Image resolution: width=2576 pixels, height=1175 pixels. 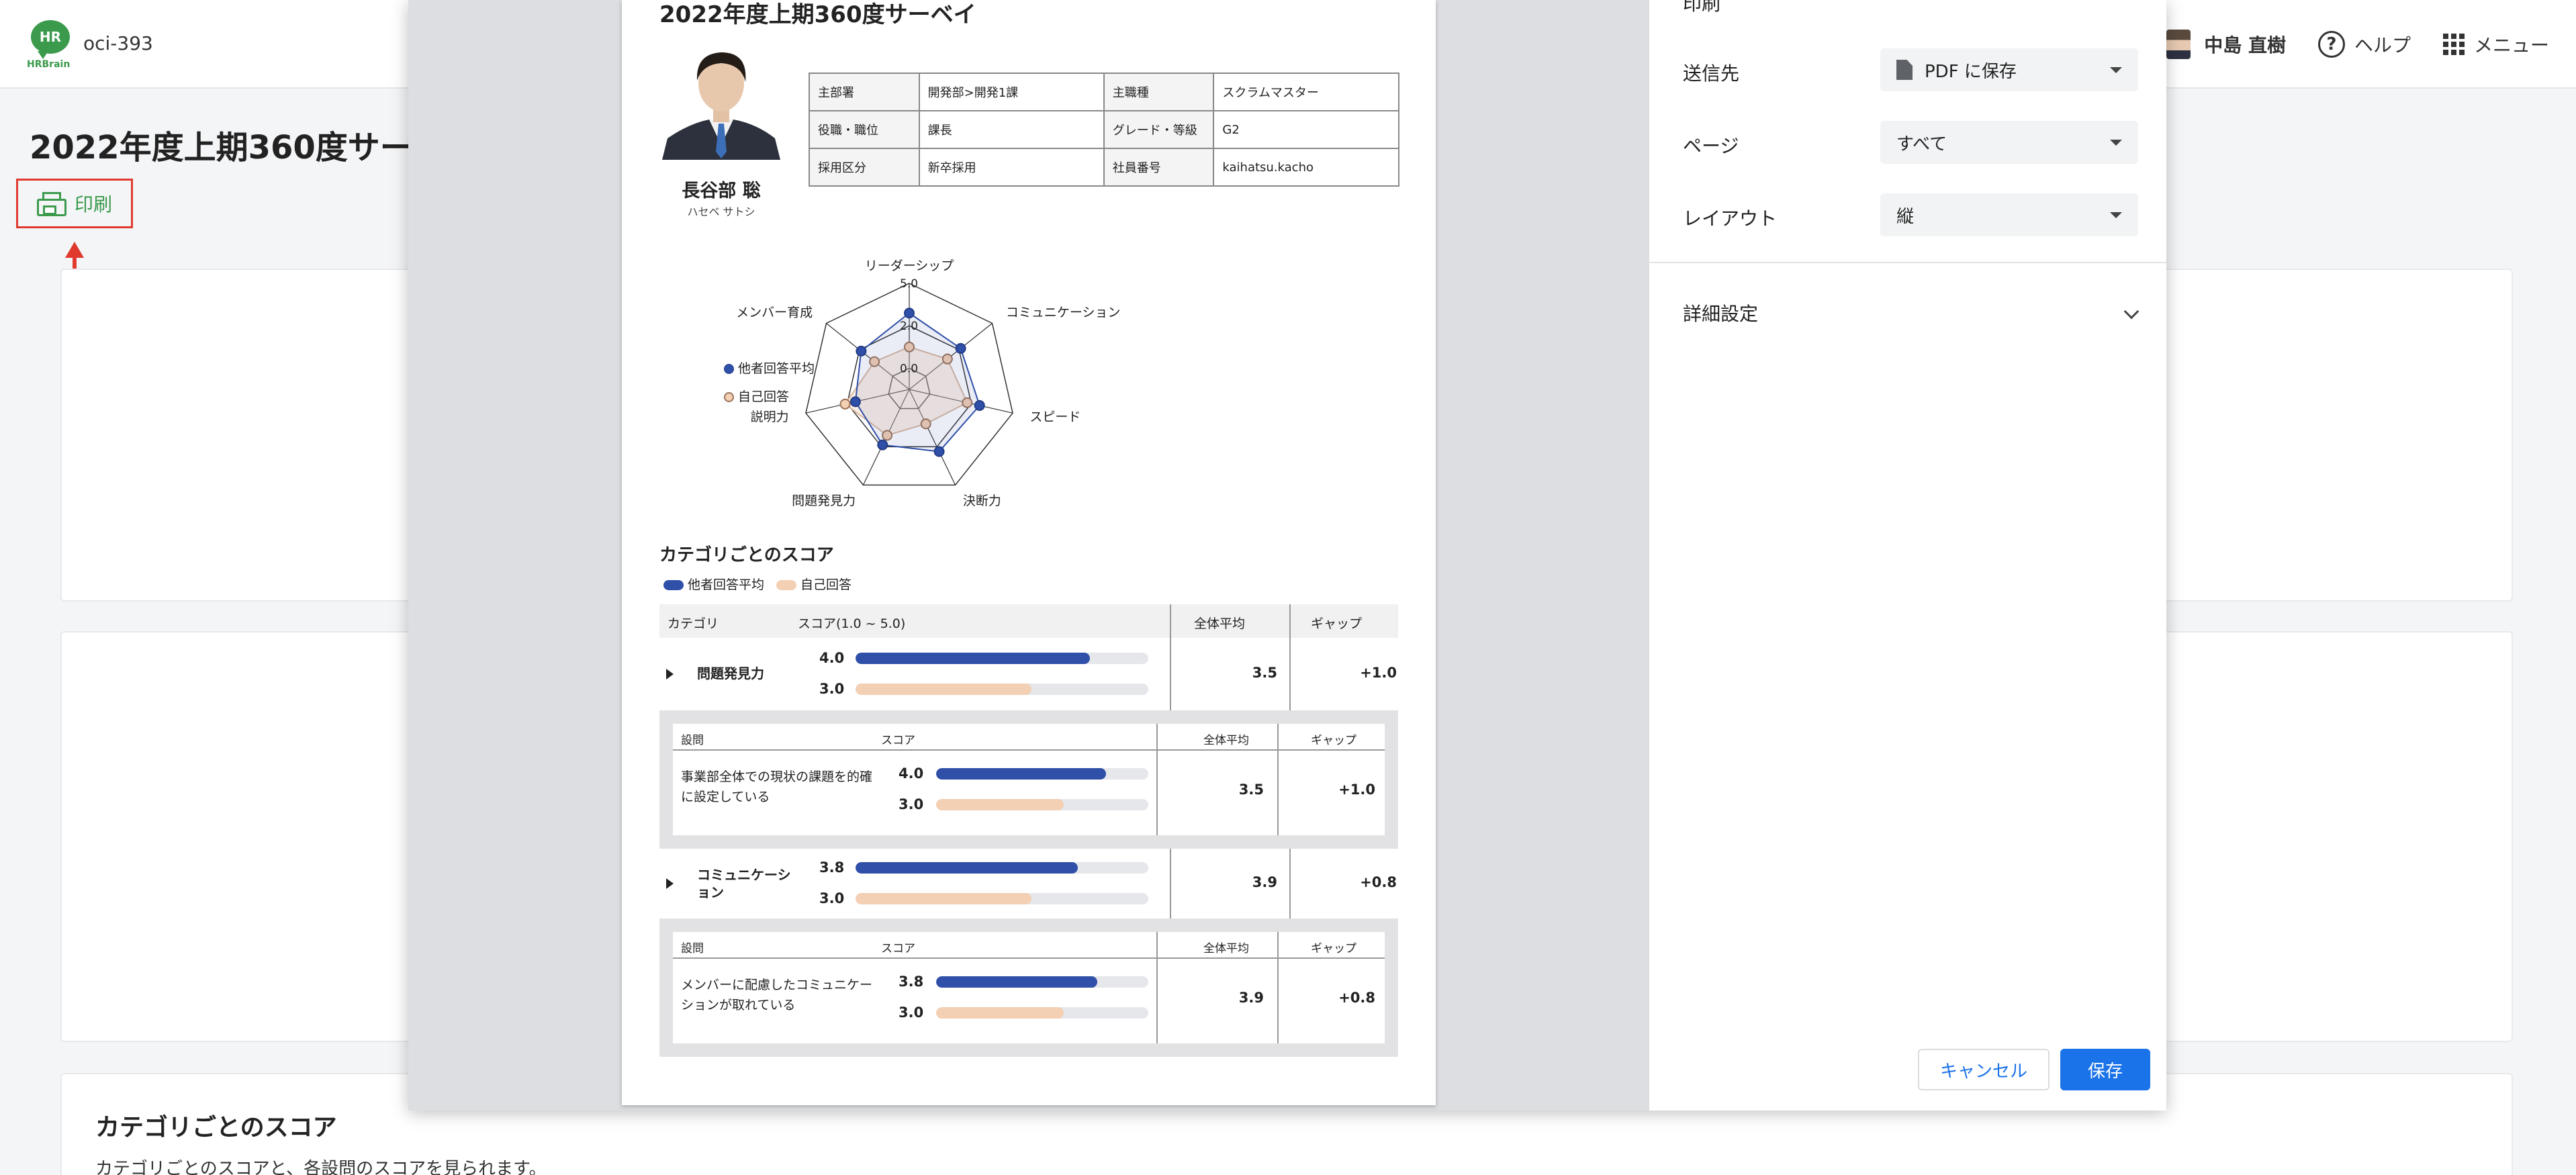 I want to click on info-key: 役職・職位, so click(x=864, y=129).